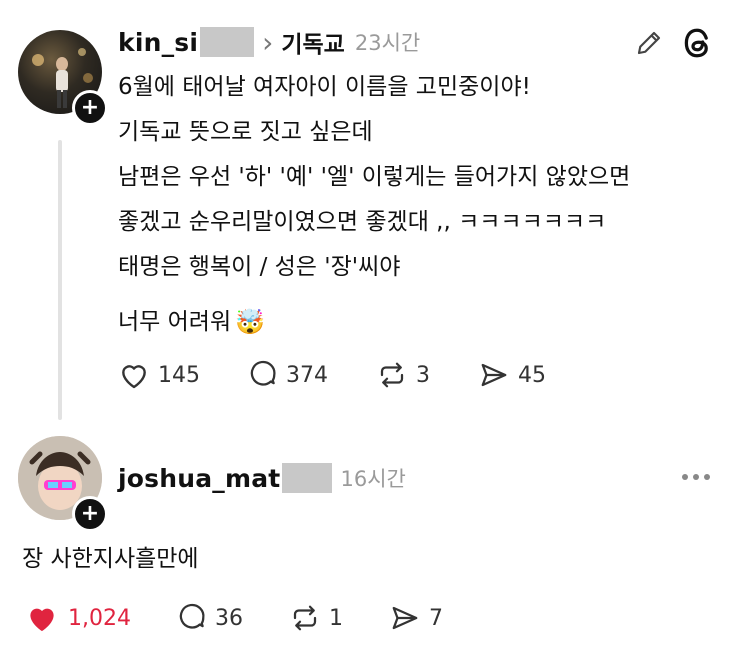 Image resolution: width=740 pixels, height=659 pixels. I want to click on post-time: 23시간, so click(387, 43).